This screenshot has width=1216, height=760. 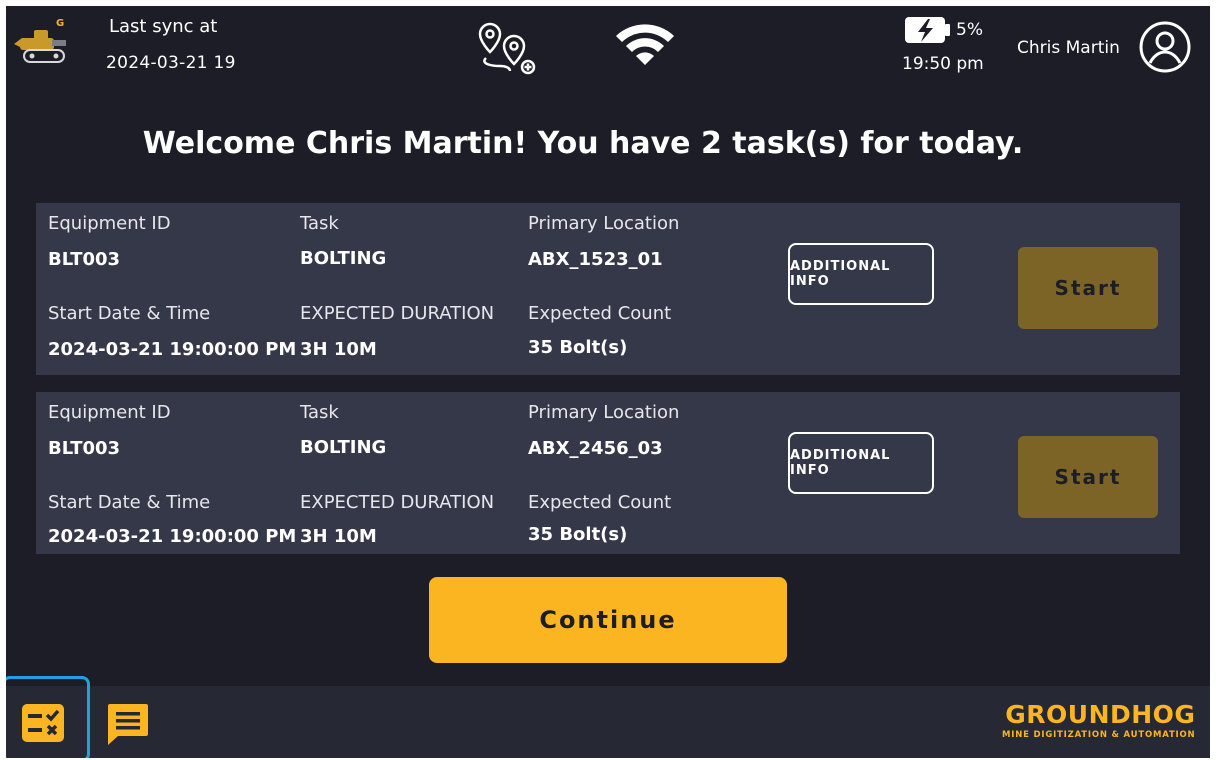 I want to click on primary-location-value: ABX_2456_03, so click(x=595, y=448).